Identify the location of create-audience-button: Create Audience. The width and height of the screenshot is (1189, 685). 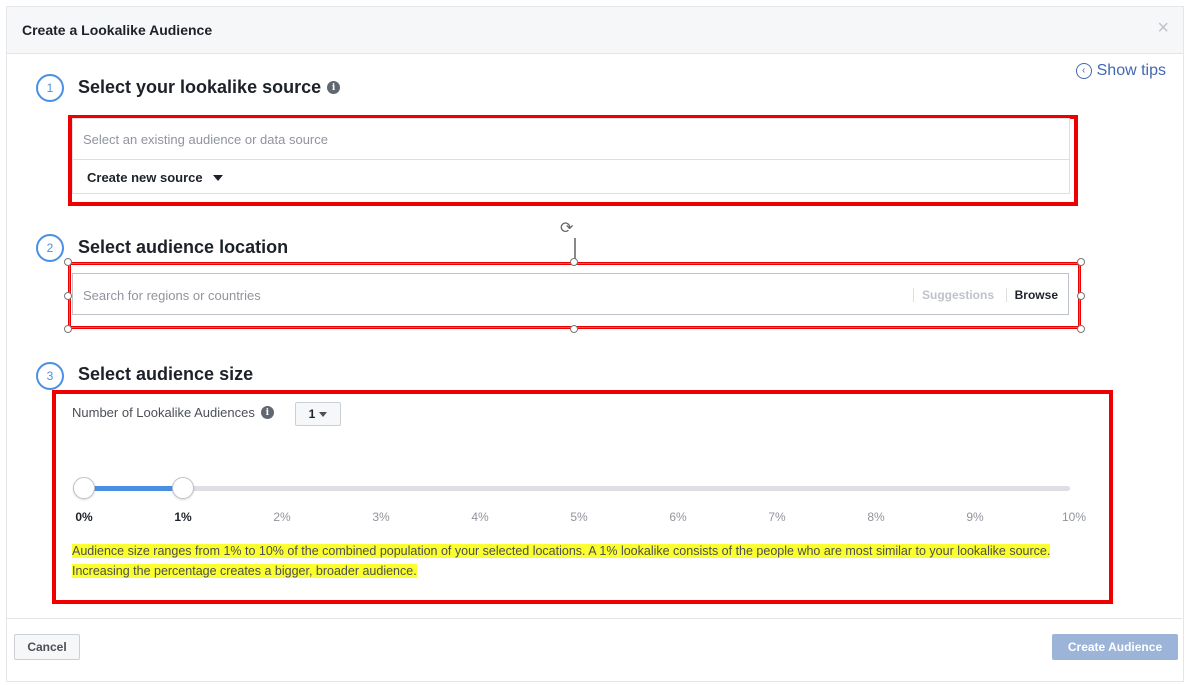
(1115, 647).